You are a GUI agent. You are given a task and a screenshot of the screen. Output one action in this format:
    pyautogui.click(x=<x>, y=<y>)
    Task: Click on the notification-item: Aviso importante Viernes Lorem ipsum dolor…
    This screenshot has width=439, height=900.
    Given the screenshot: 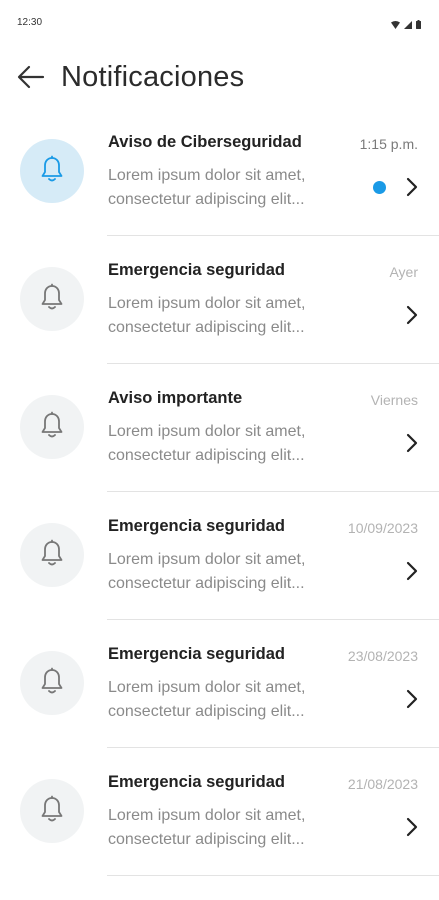 What is the action you would take?
    pyautogui.click(x=219, y=428)
    